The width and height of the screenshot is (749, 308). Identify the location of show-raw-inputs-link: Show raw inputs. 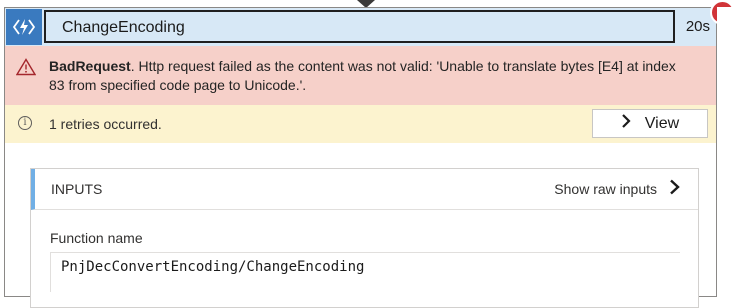
(617, 188).